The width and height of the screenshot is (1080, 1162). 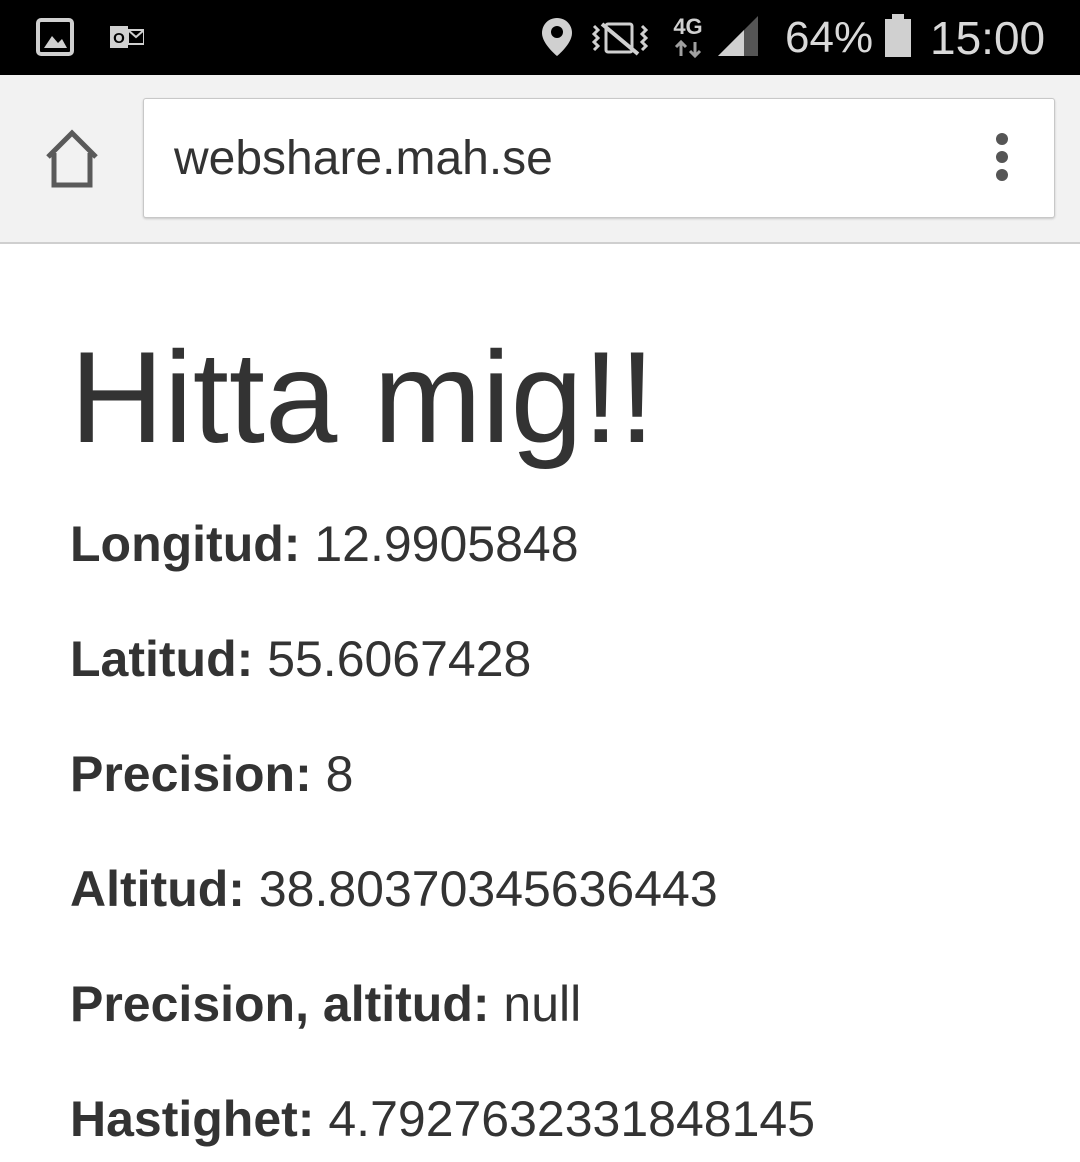 What do you see at coordinates (446, 544) in the screenshot?
I see `field-value: 12.9905848` at bounding box center [446, 544].